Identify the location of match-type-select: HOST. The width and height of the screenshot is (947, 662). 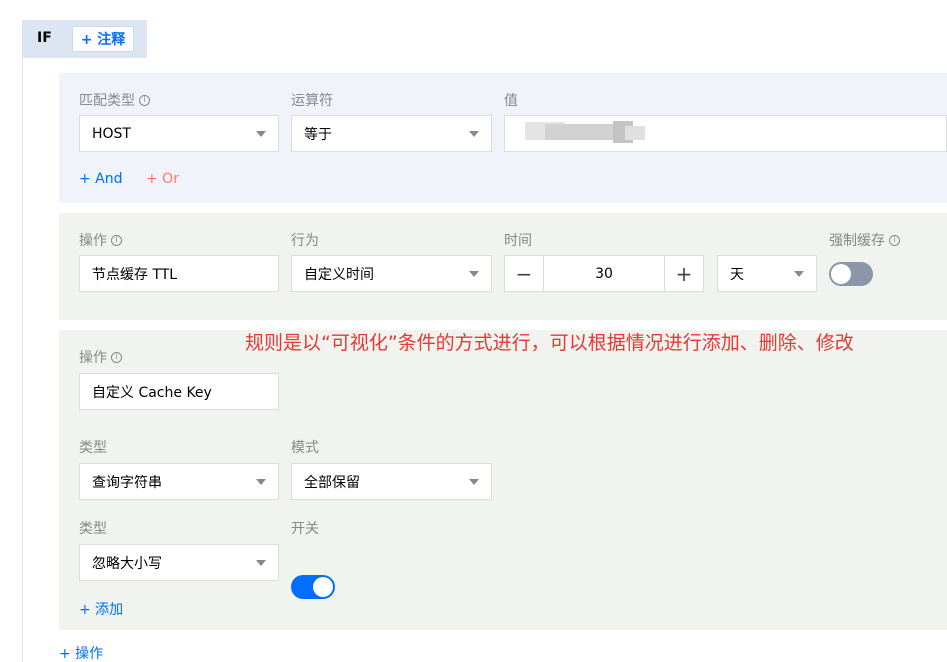
(179, 133).